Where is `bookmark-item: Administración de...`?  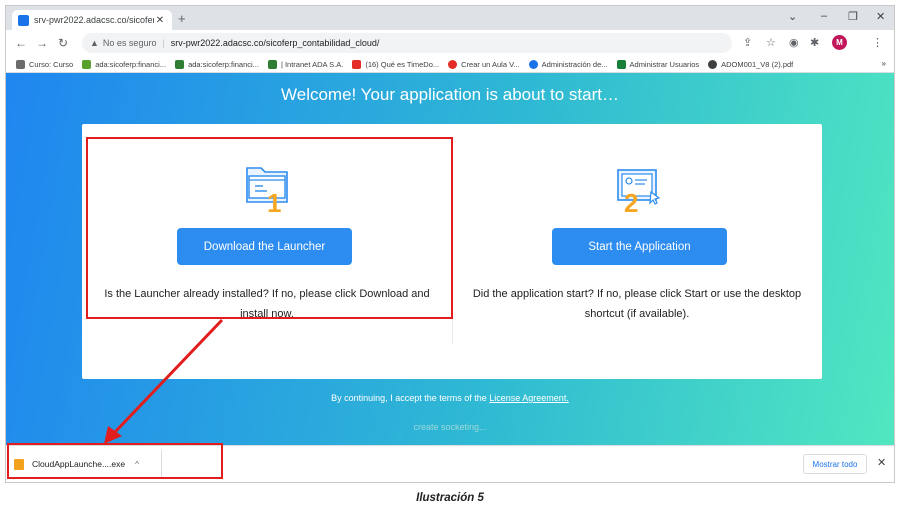
bookmark-item: Administración de... is located at coordinates (568, 64).